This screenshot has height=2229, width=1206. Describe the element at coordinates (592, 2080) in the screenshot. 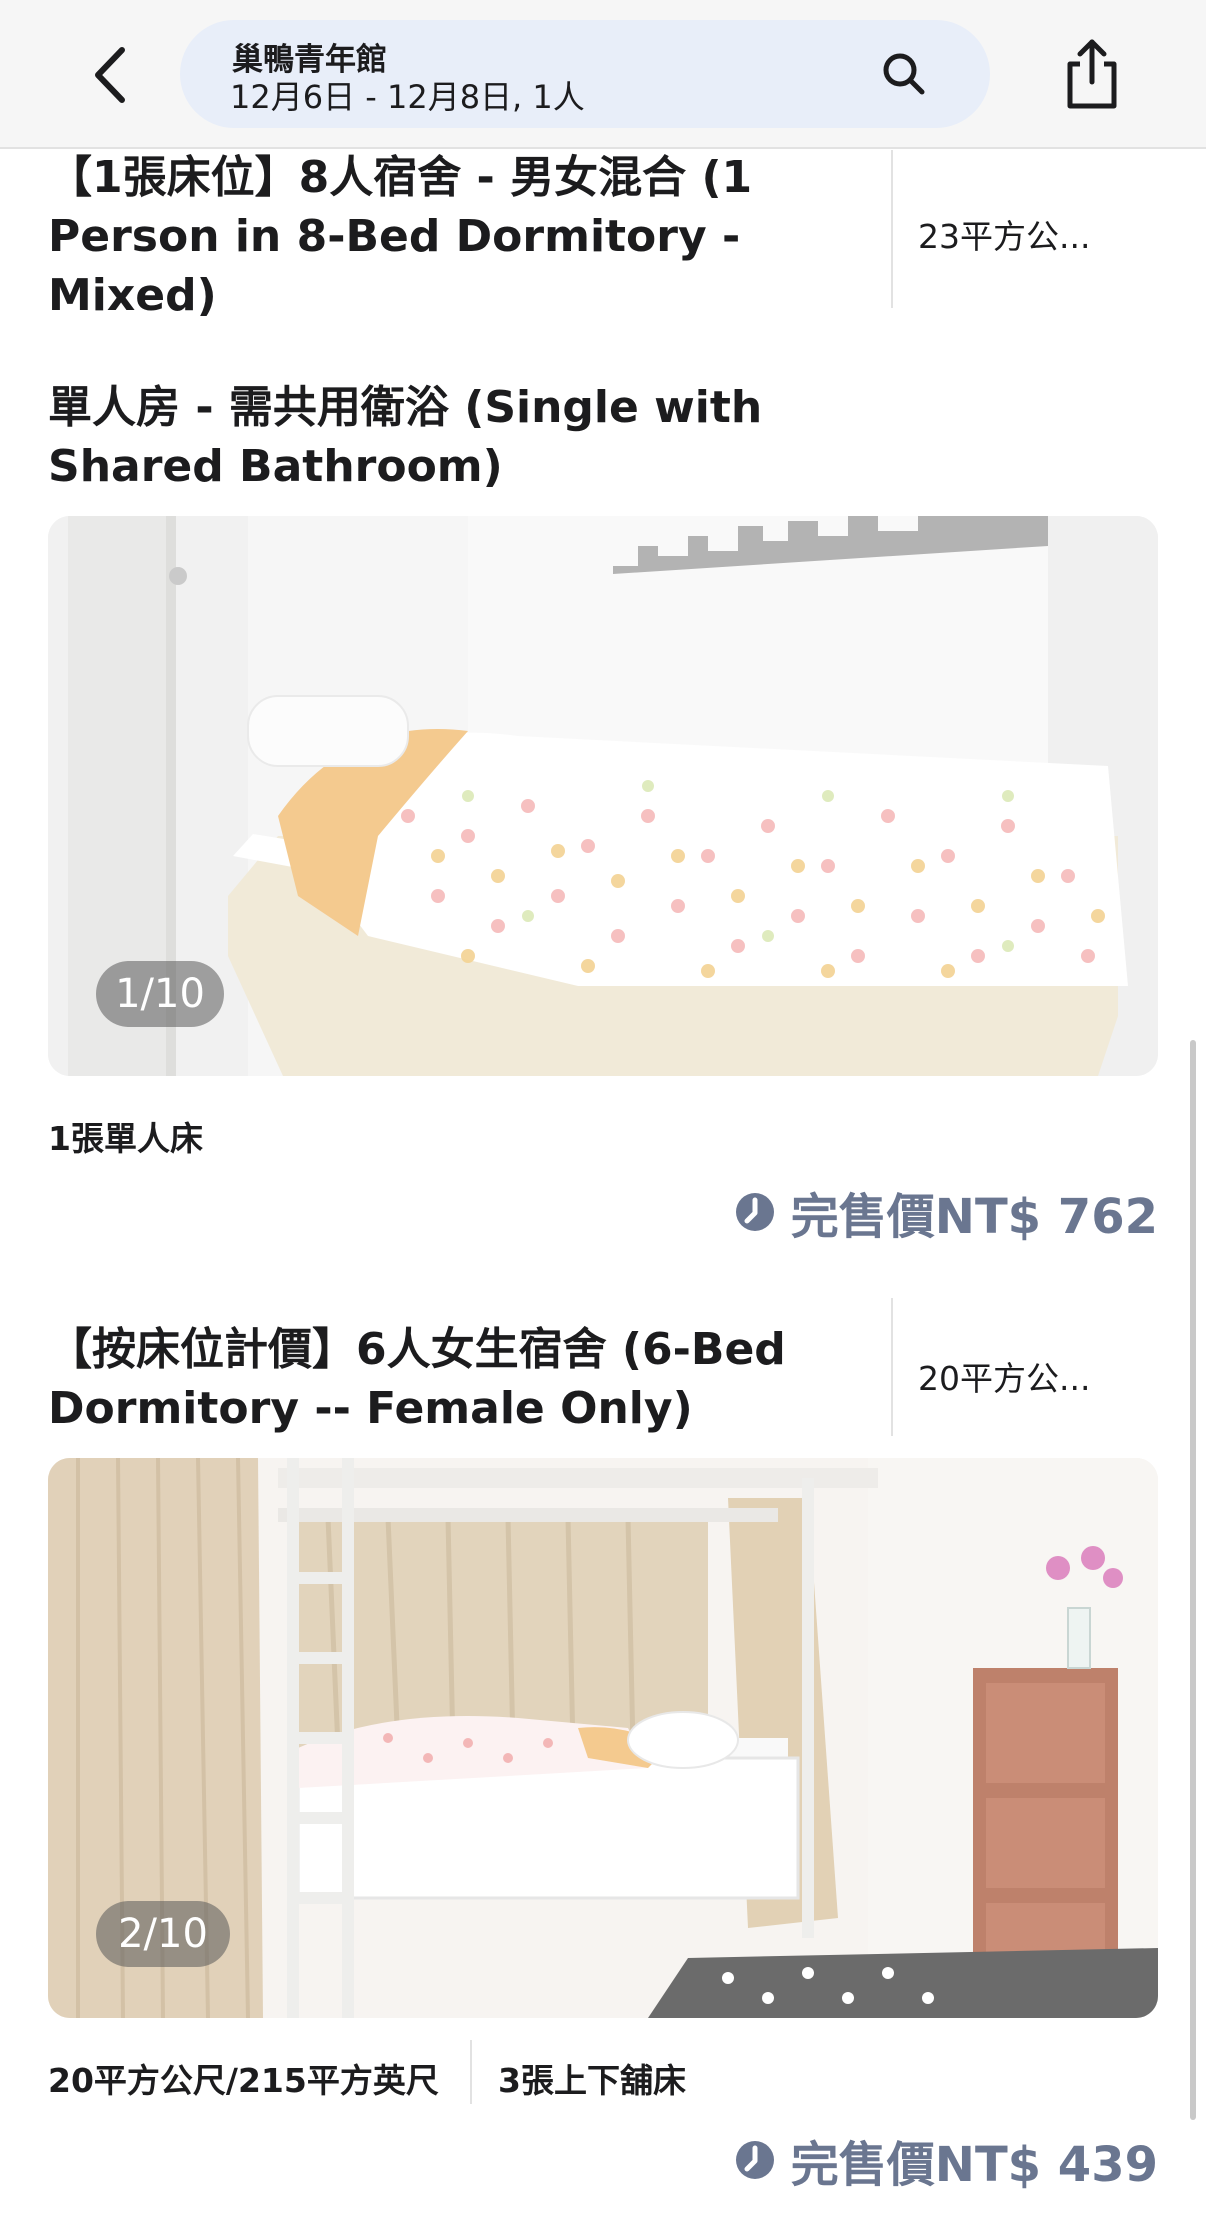

I see `bed-type: 3張上下舖床` at that location.